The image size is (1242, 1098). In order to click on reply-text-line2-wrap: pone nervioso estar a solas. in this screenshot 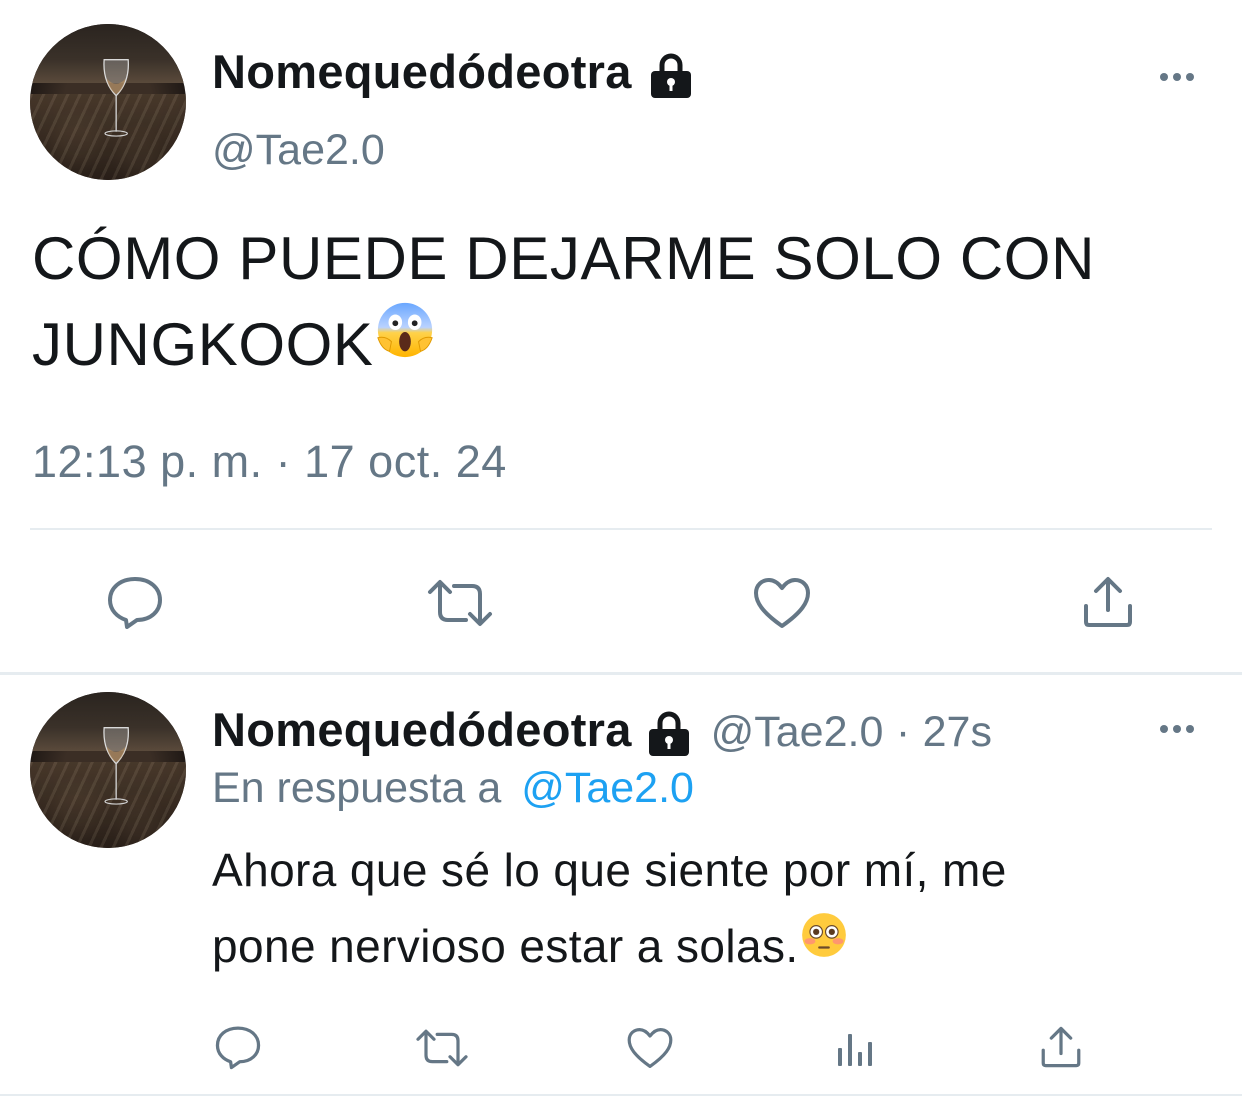, I will do `click(717, 948)`.